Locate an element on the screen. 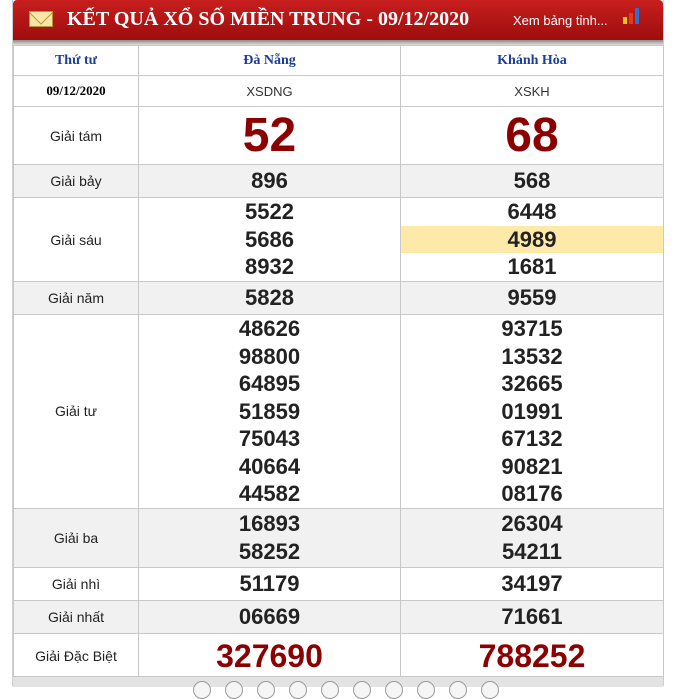  prize-cell-g6-da-nang: 5522 5686 8932 is located at coordinates (269, 239).